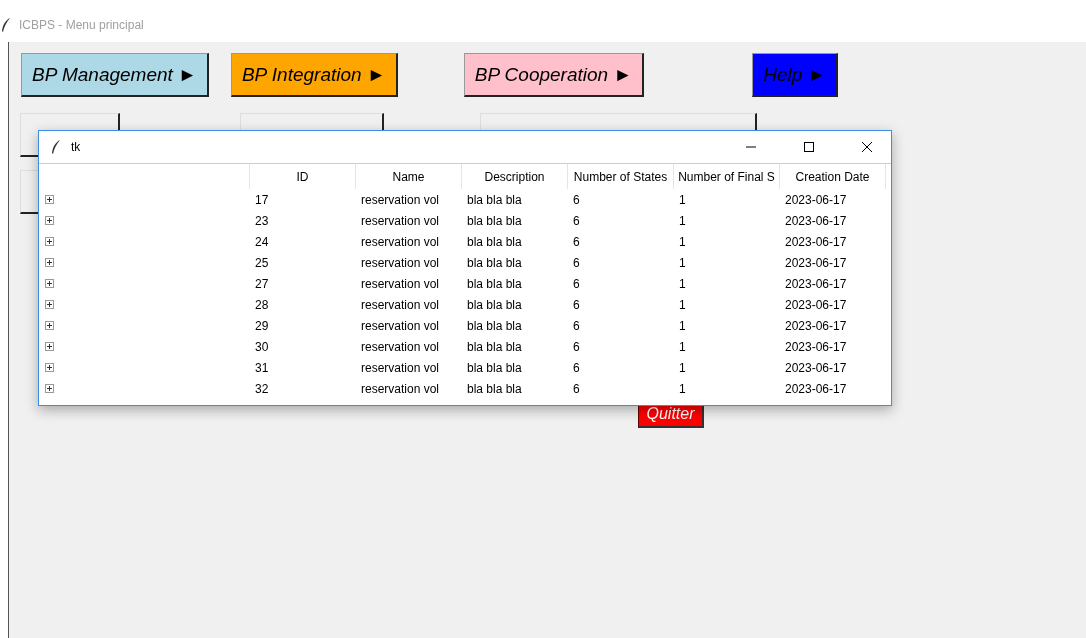  What do you see at coordinates (262, 389) in the screenshot?
I see `table-cell-text: 32` at bounding box center [262, 389].